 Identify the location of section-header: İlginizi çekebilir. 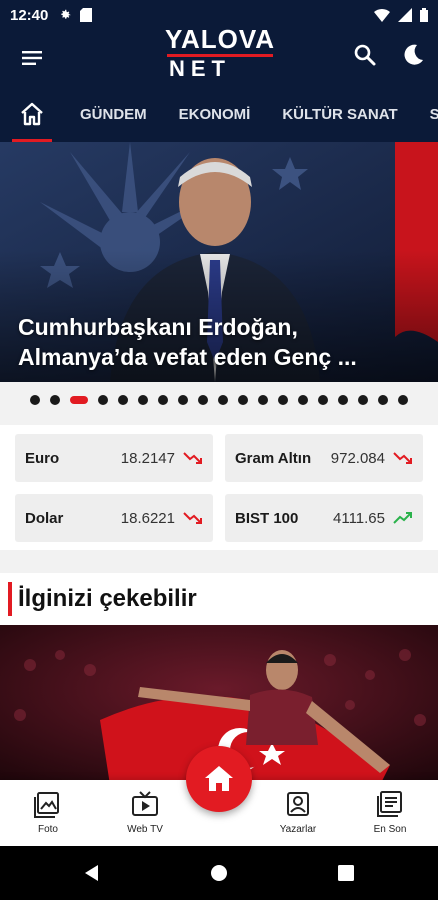
(219, 599).